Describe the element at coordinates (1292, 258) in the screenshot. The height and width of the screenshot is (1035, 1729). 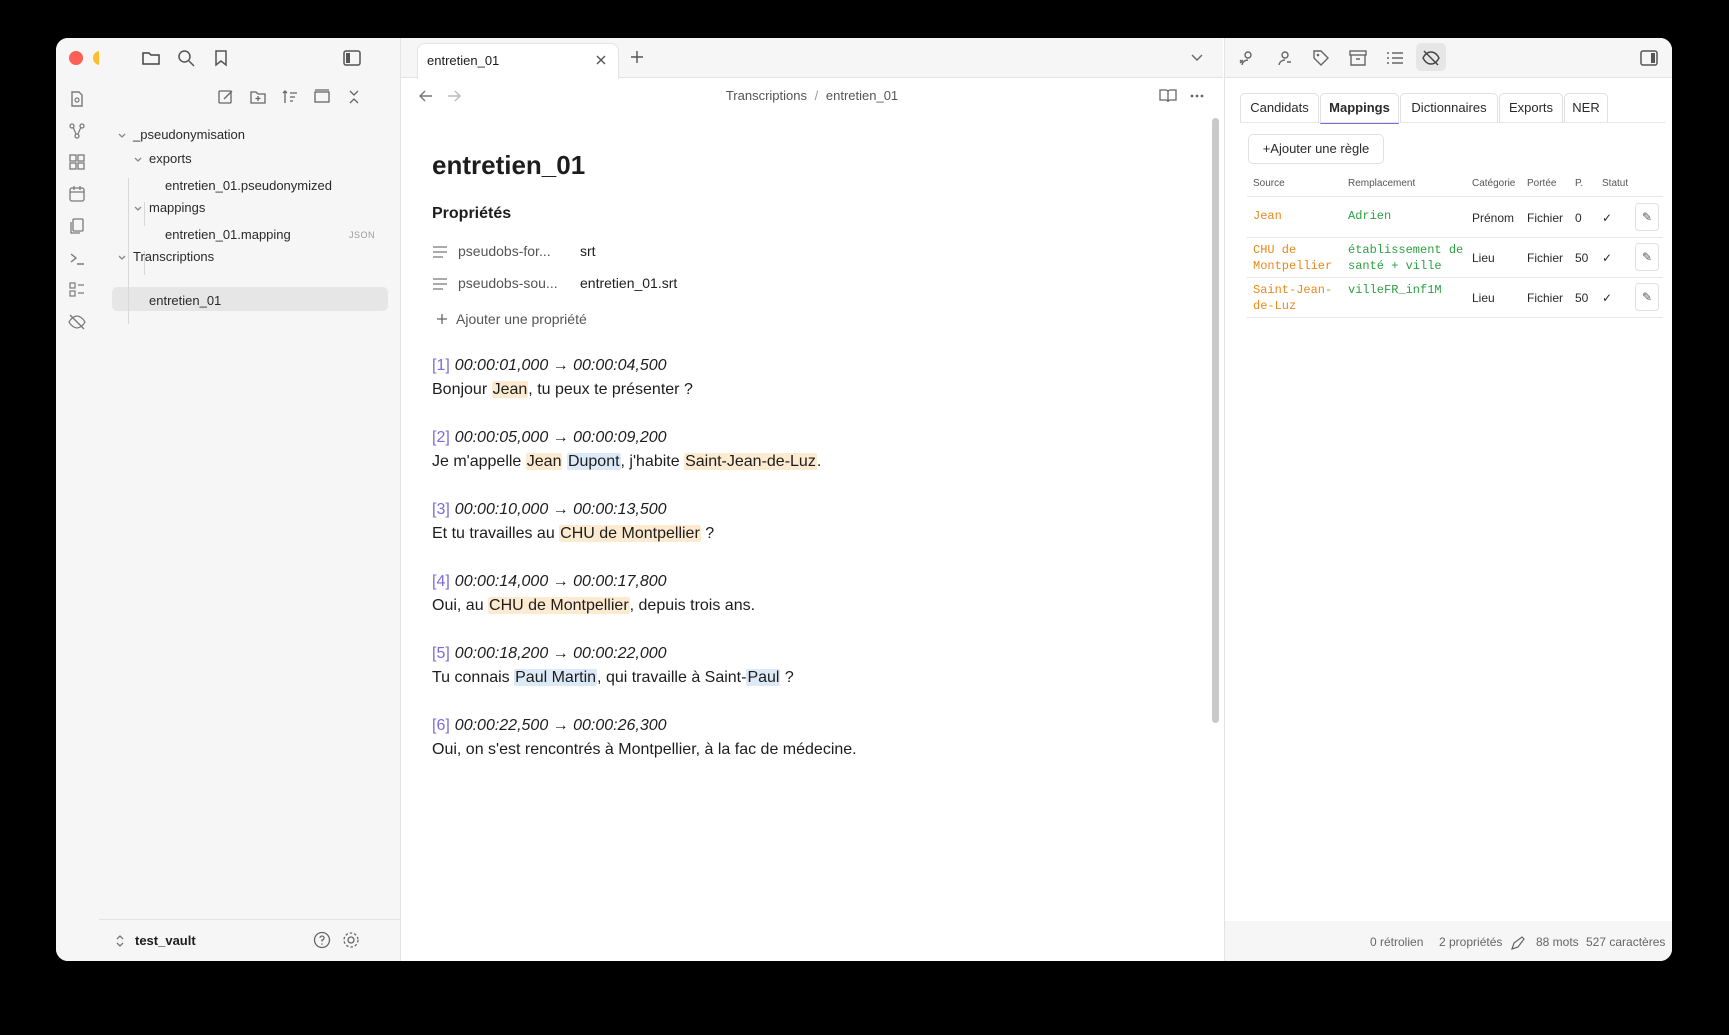
I see `mapping-source: CHU de Montpellier` at that location.